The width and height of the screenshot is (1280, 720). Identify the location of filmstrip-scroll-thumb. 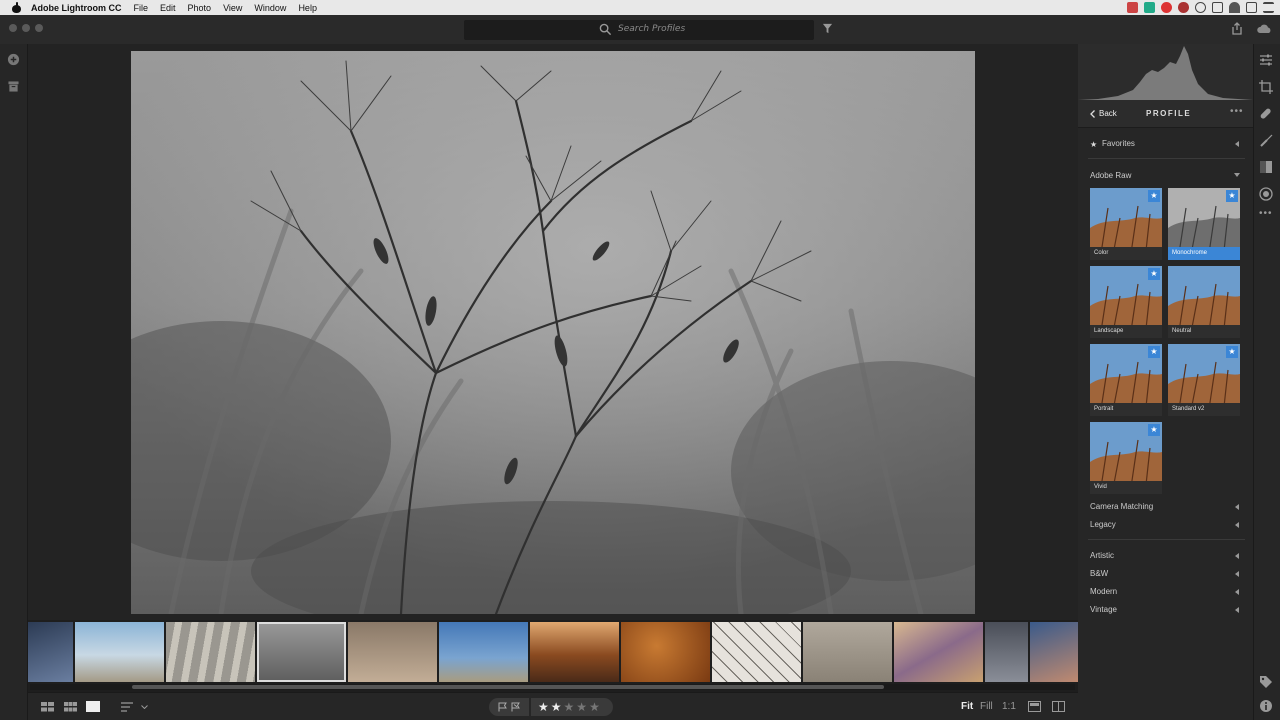
(508, 687).